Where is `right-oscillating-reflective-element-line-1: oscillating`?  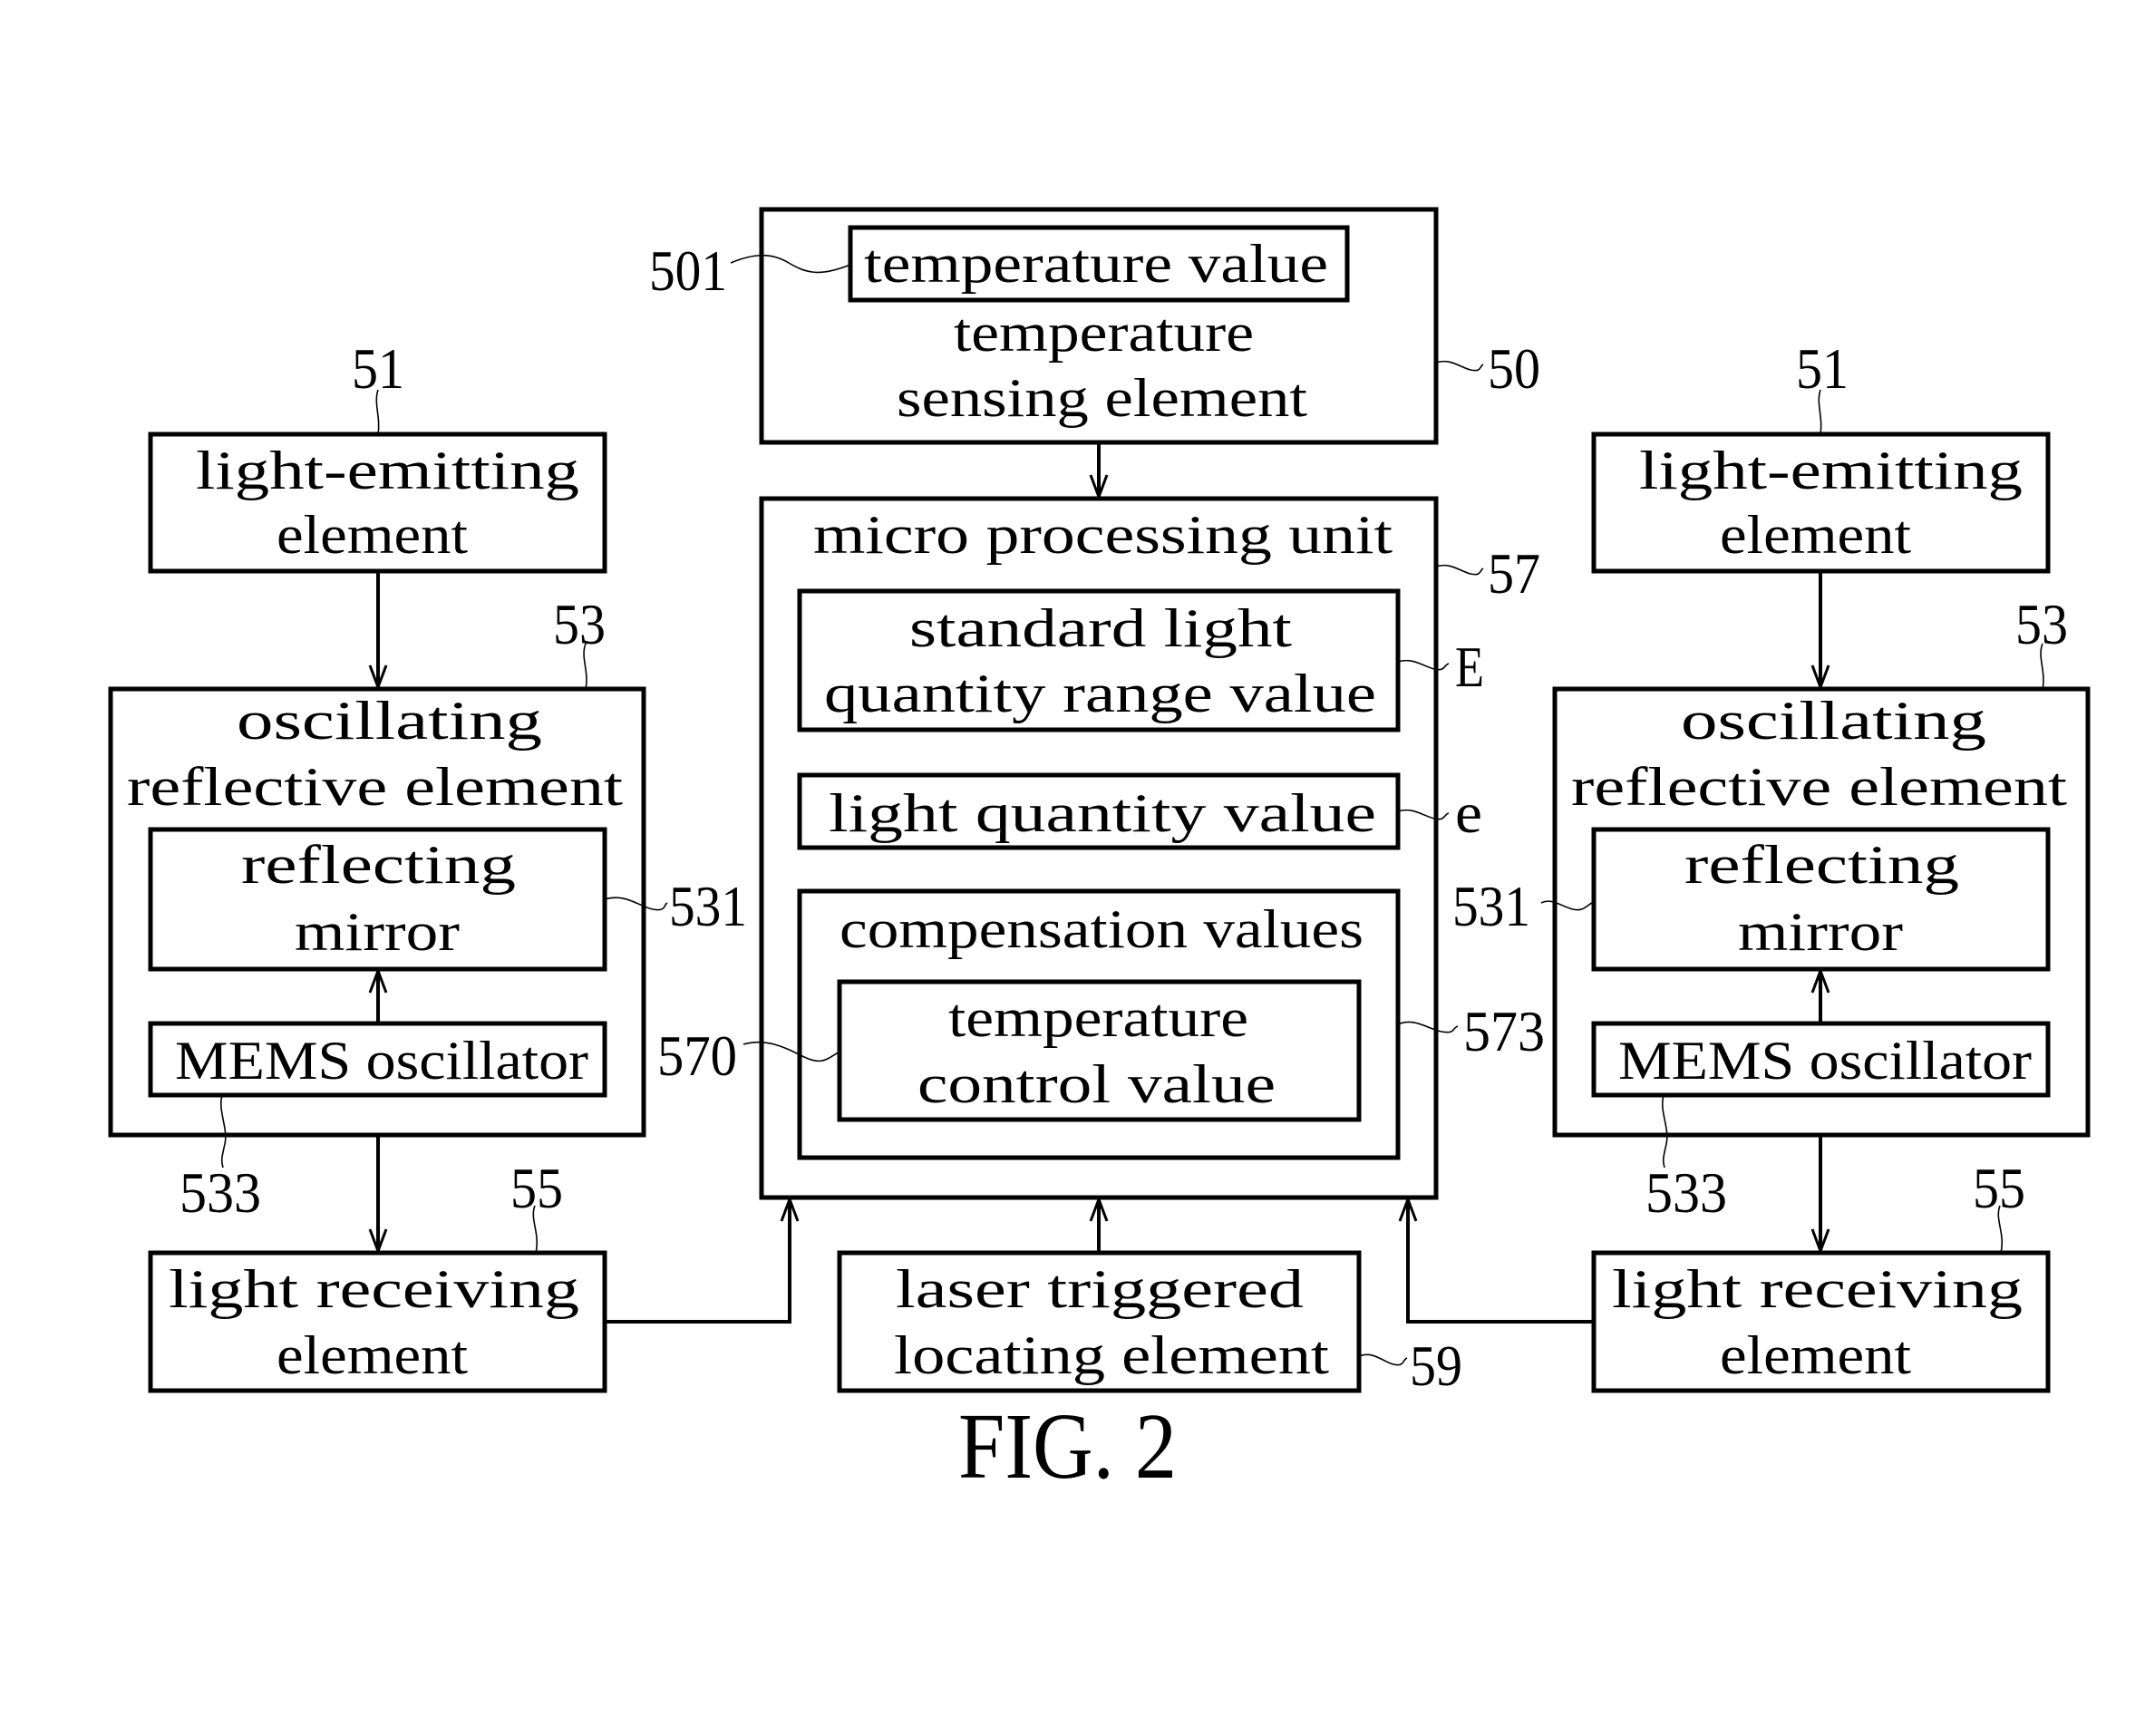
right-oscillating-reflective-element-line-1: oscillating is located at coordinates (1833, 721).